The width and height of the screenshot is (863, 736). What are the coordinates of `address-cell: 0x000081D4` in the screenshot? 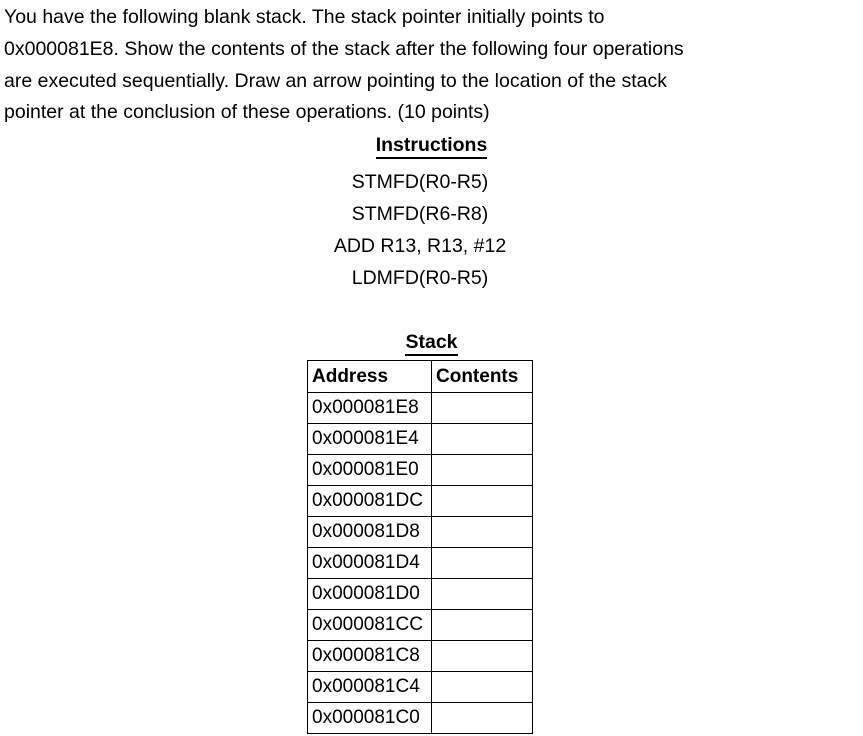 It's located at (369, 563).